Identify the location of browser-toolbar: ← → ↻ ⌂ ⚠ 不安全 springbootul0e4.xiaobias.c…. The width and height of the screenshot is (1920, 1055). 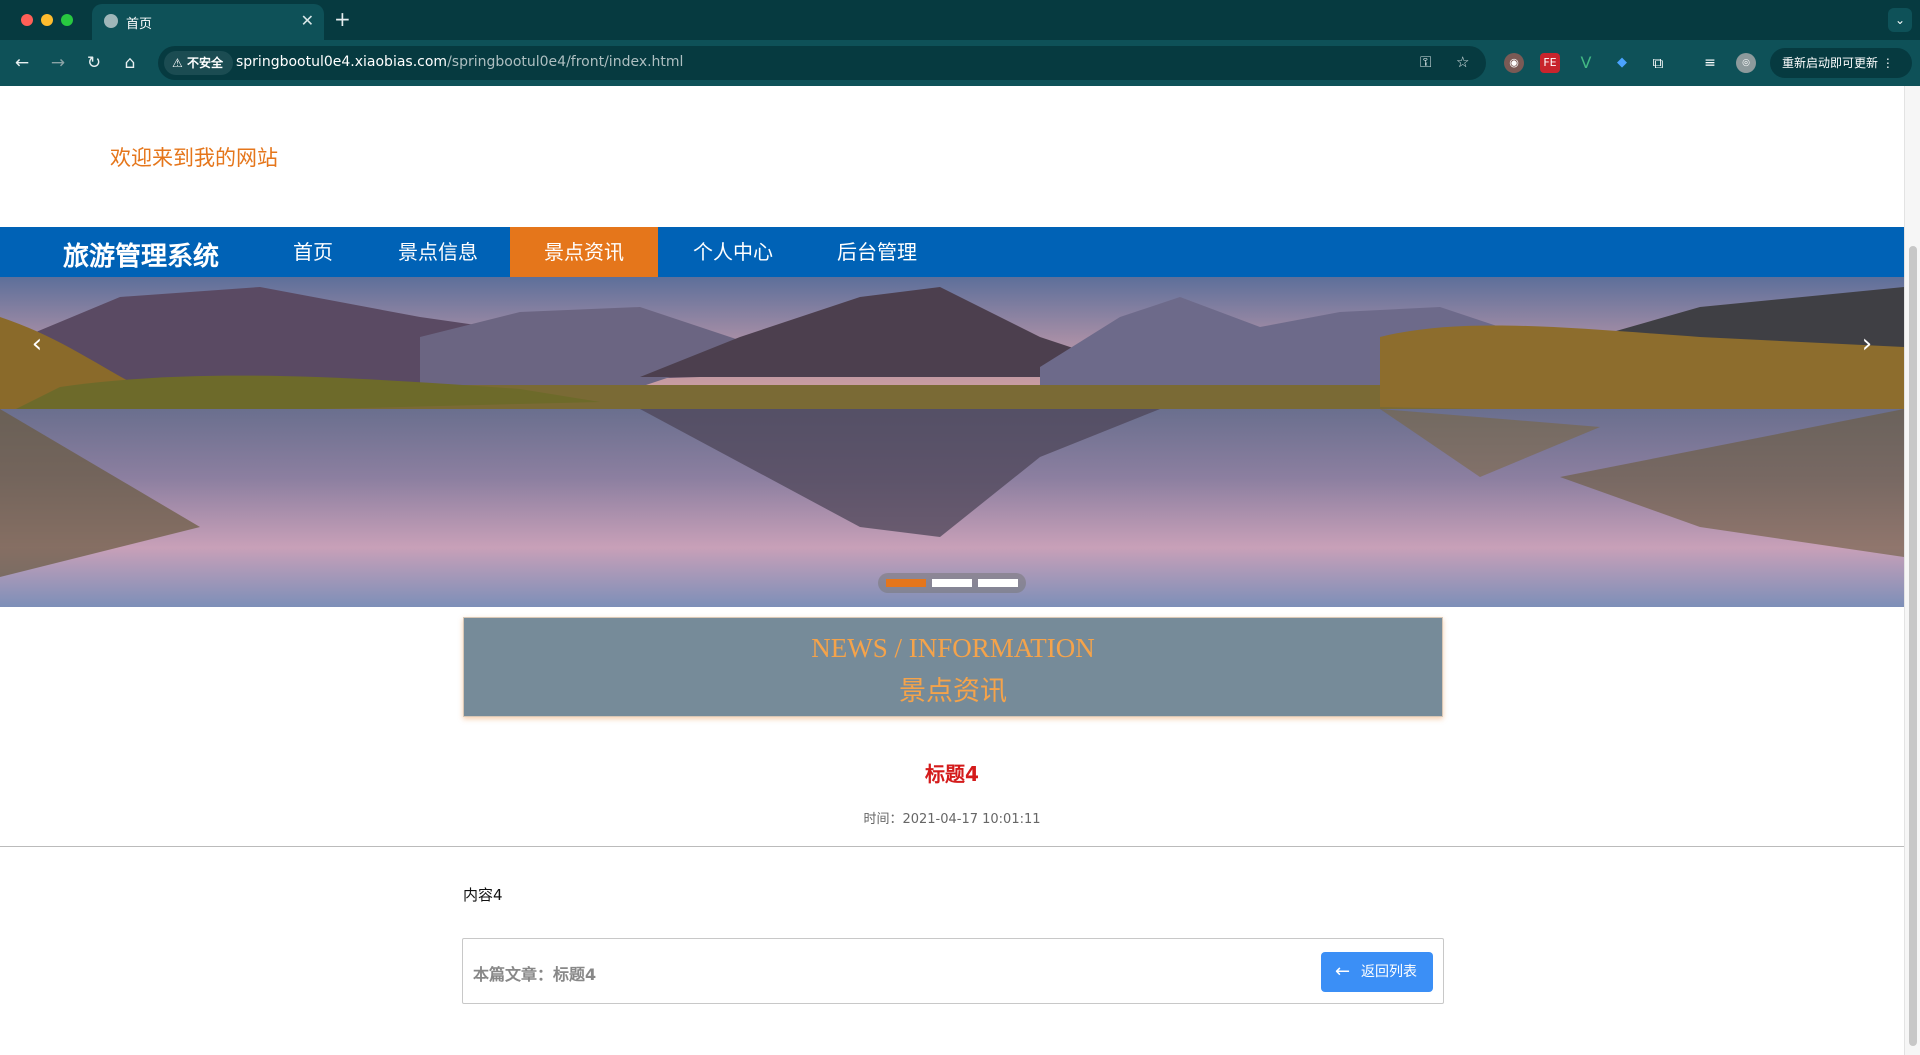
(960, 63).